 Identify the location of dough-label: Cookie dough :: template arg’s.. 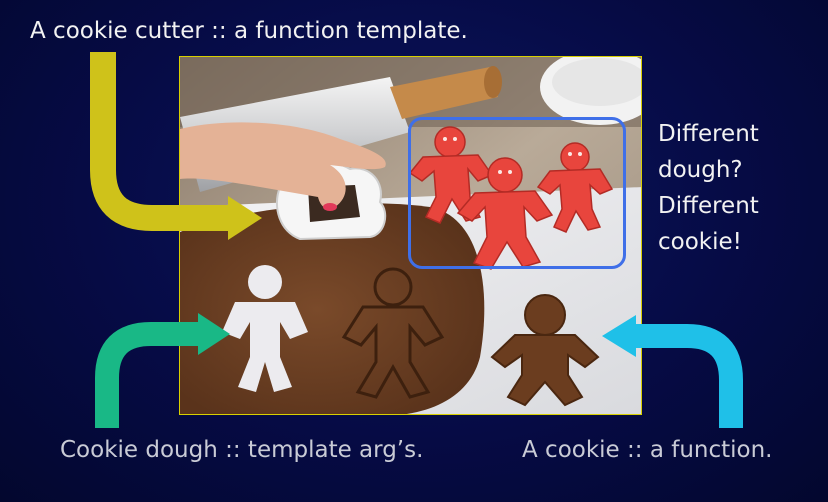
(242, 450).